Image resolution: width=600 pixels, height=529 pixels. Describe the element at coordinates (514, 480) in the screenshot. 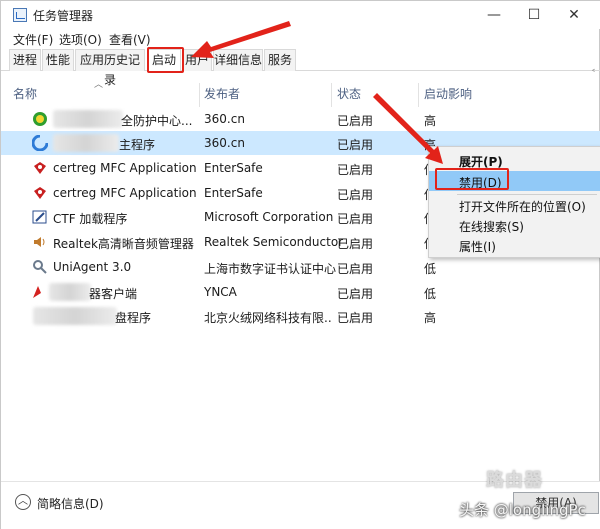

I see `watermark-brand: 路由器` at that location.